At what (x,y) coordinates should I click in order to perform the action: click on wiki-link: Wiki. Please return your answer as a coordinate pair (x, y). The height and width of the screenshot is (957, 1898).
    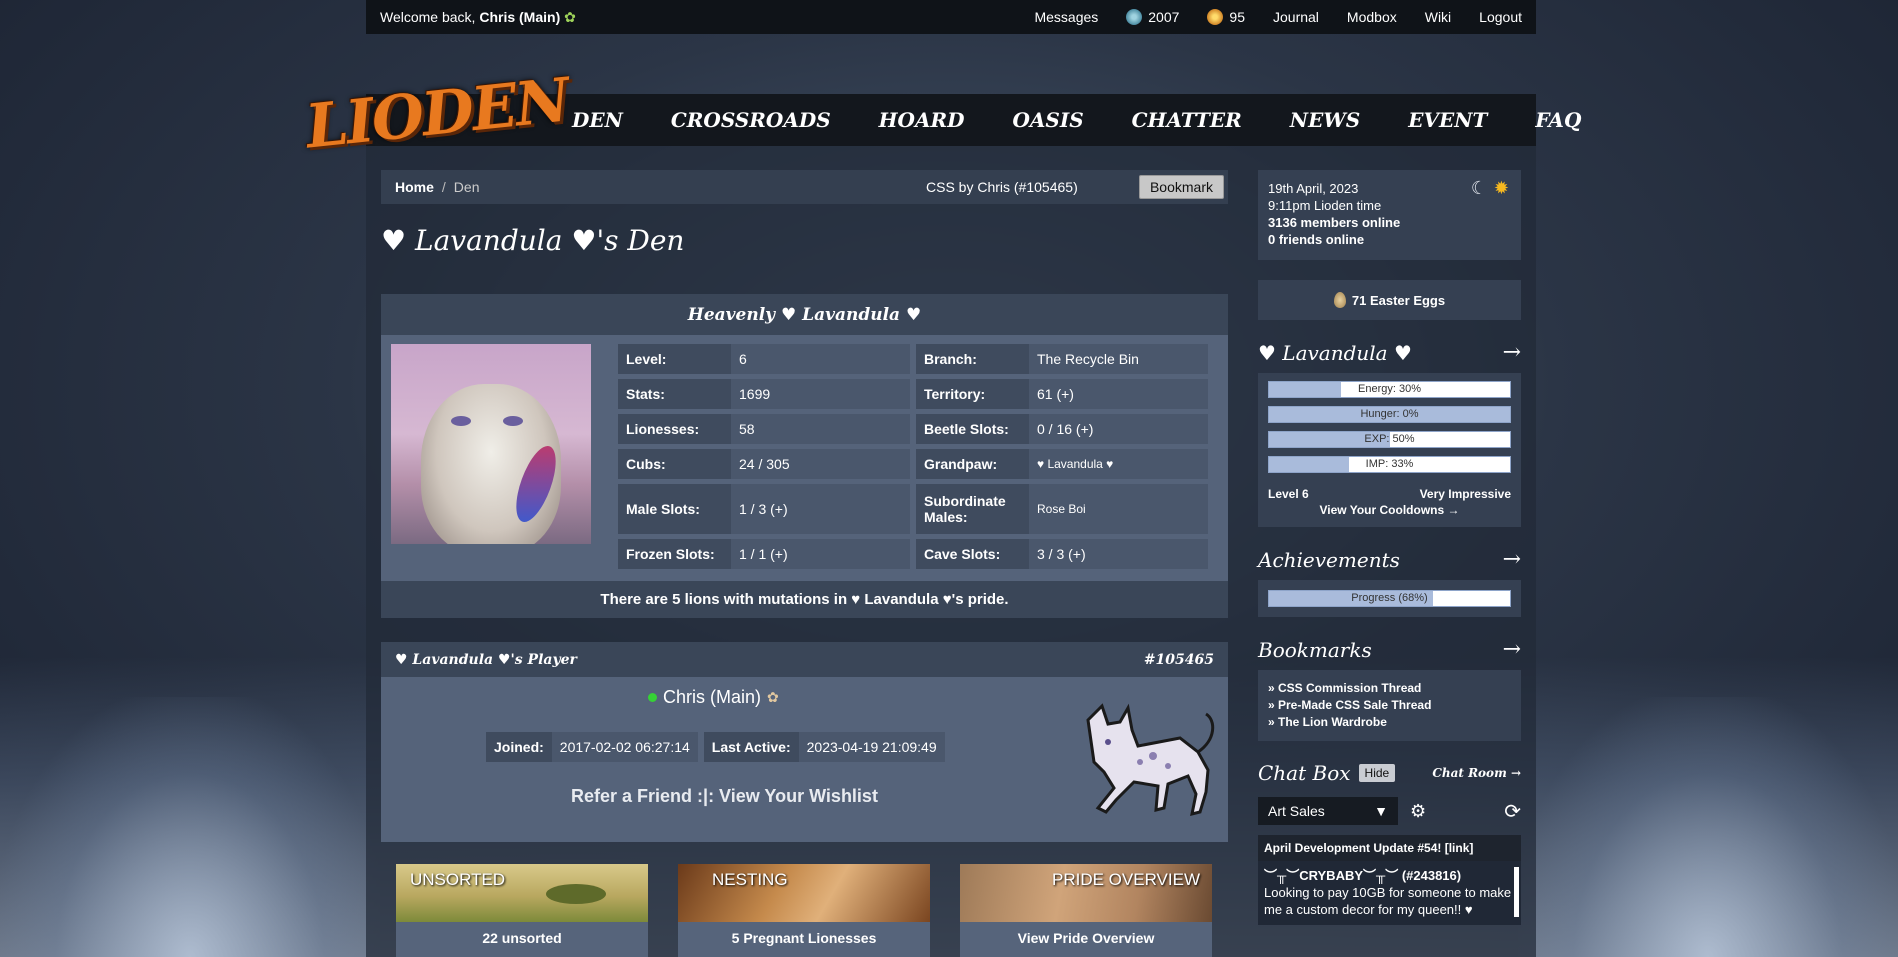
    Looking at the image, I should click on (1438, 17).